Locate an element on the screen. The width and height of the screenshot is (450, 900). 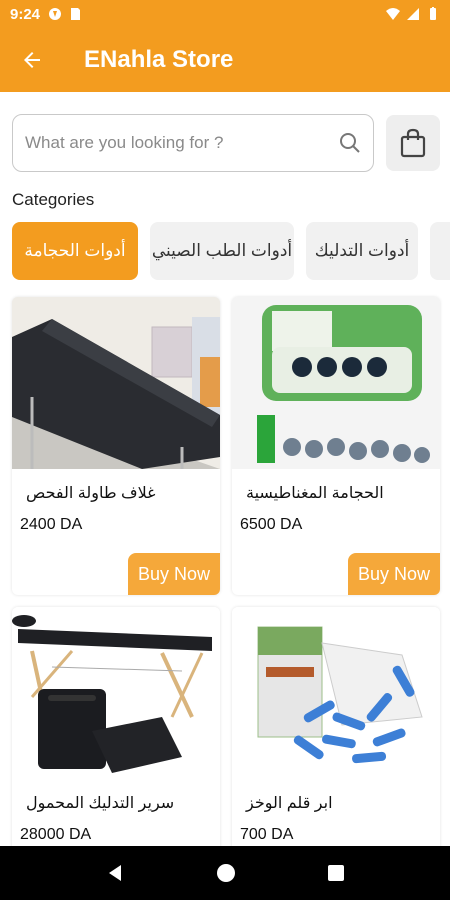
product-card: سرير التدليك المحمول 28000 DA is located at coordinates (116, 732).